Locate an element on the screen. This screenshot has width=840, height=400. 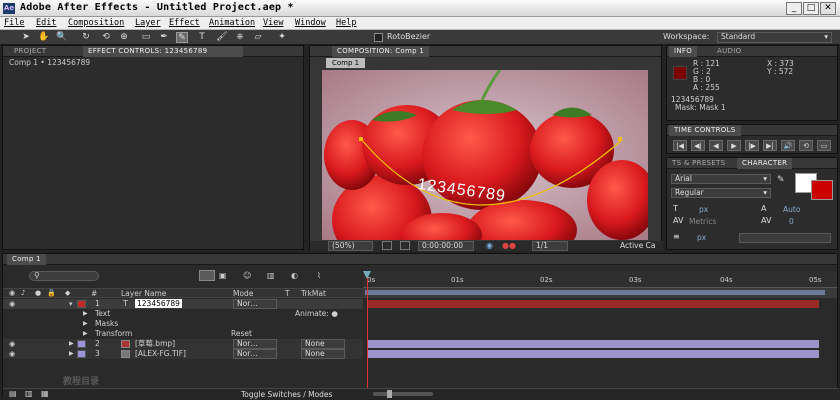
timecode-field: 0:00:00:00 is located at coordinates (446, 246).